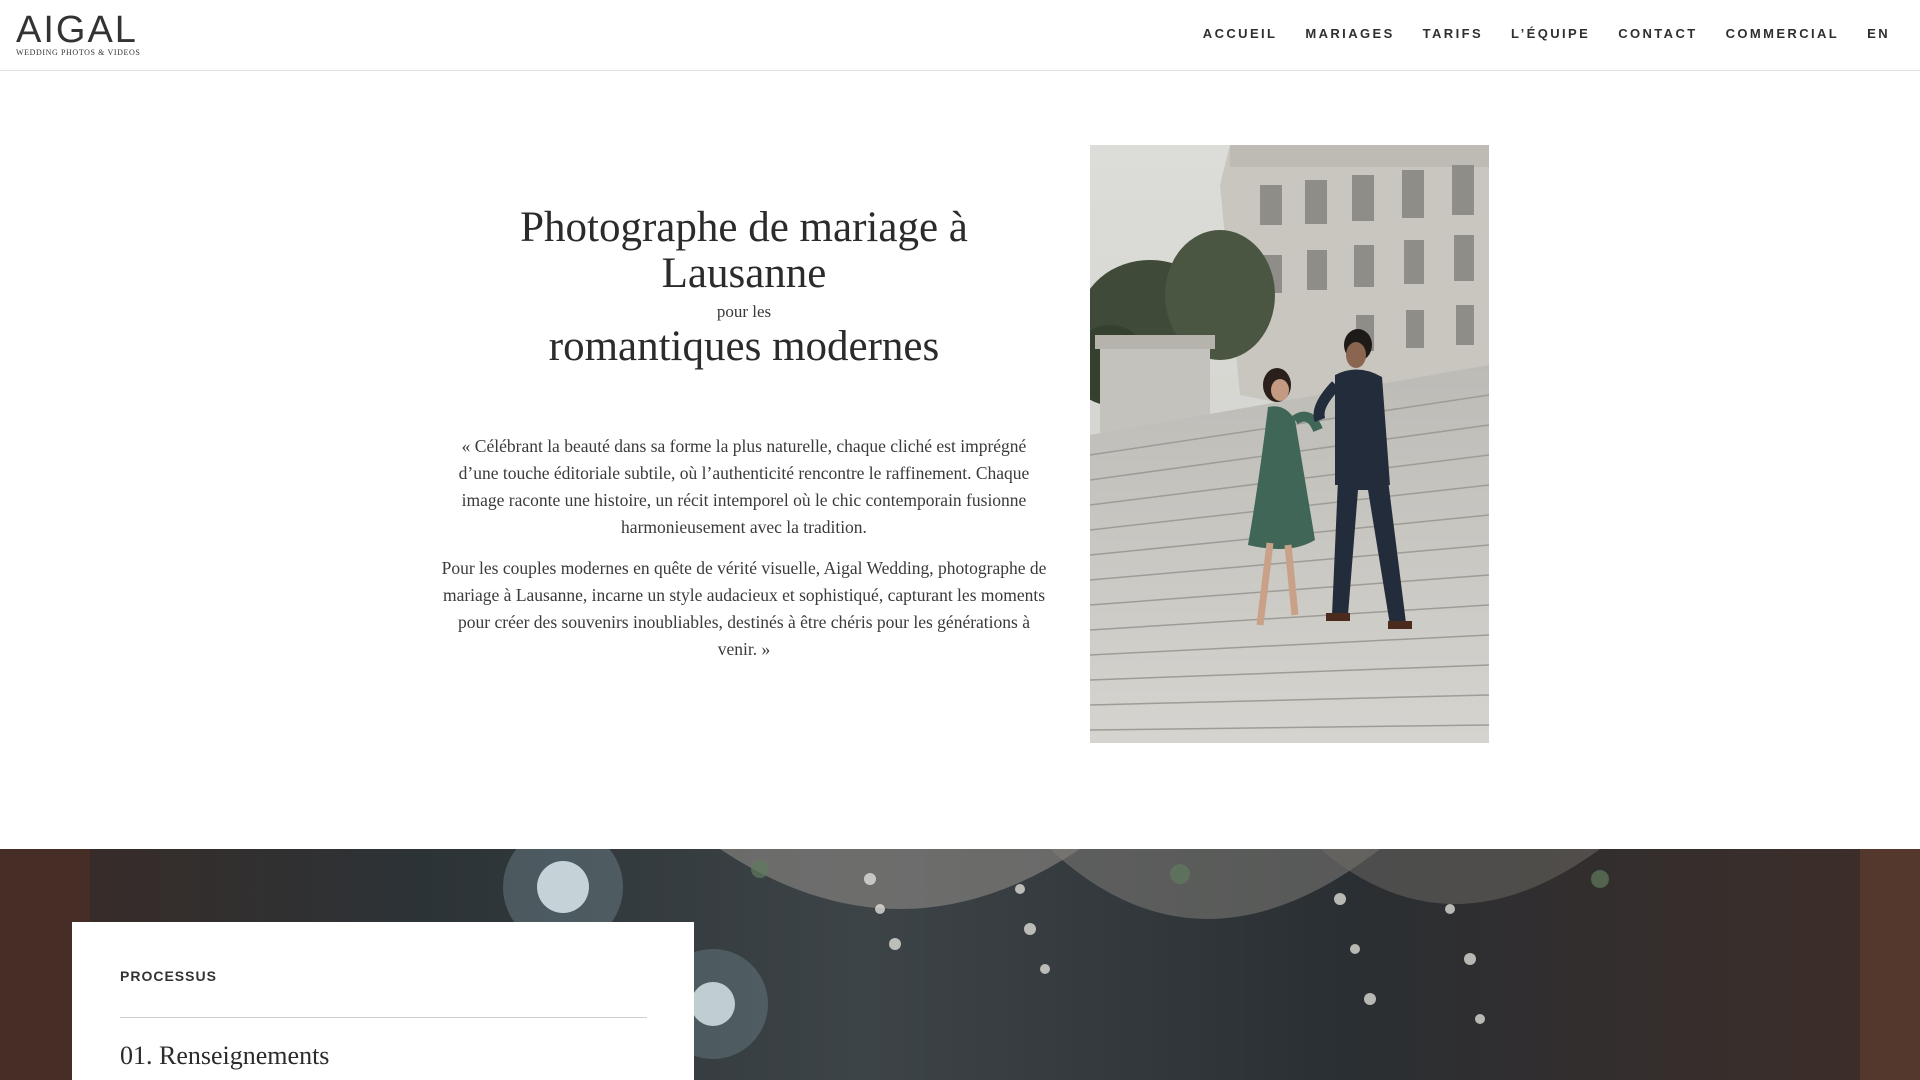  Describe the element at coordinates (1240, 33) in the screenshot. I see `nav-item-accueil: ACCUEIL` at that location.